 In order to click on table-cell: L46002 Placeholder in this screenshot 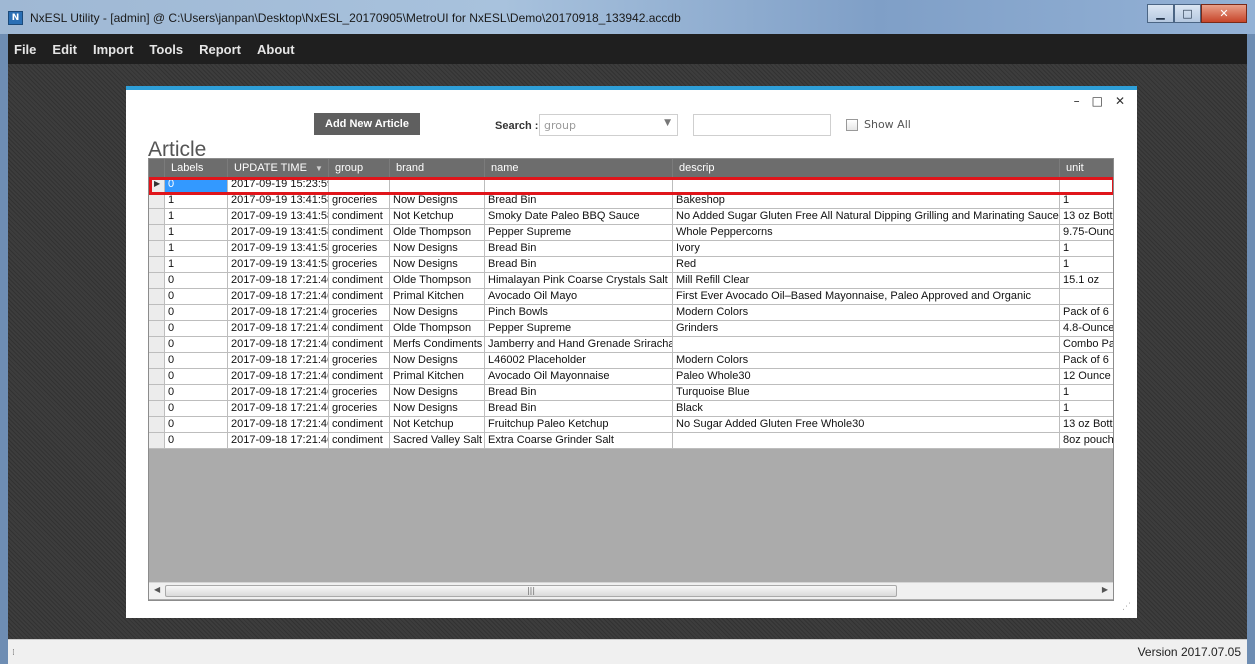, I will do `click(579, 361)`.